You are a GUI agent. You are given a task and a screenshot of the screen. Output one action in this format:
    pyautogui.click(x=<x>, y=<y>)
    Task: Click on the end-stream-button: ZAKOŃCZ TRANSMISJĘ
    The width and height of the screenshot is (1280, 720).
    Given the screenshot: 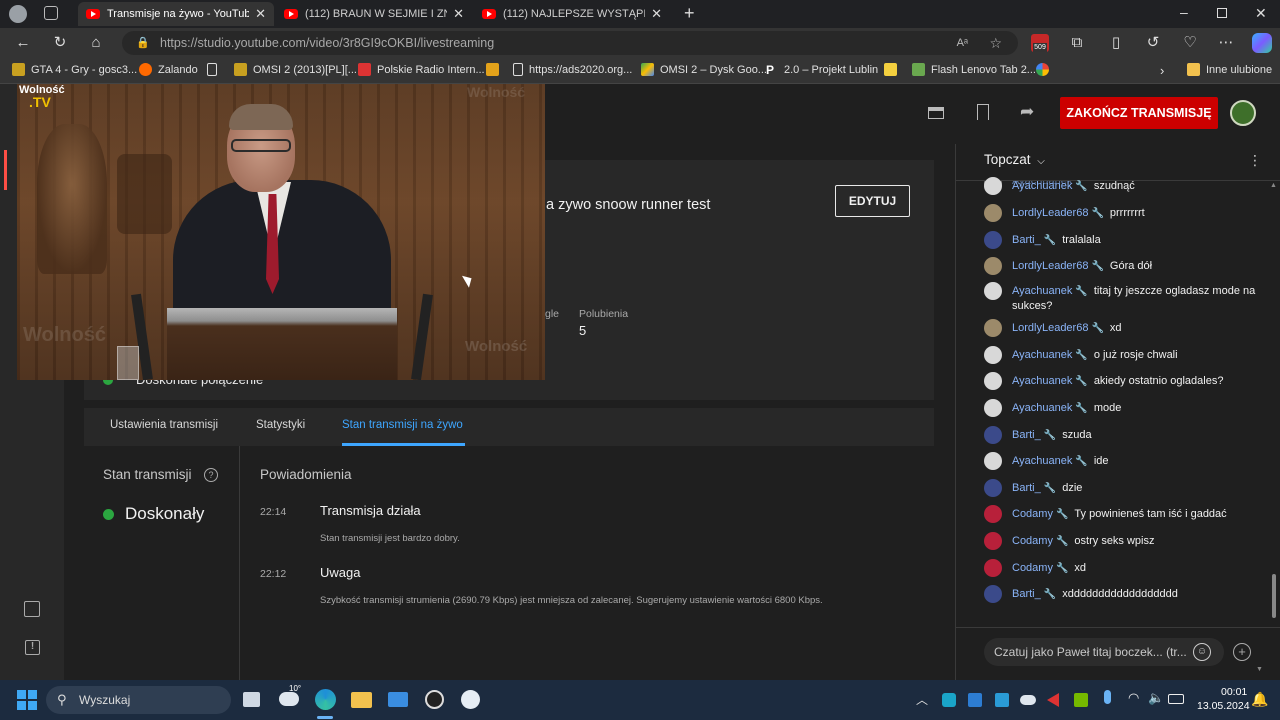 What is the action you would take?
    pyautogui.click(x=1139, y=113)
    